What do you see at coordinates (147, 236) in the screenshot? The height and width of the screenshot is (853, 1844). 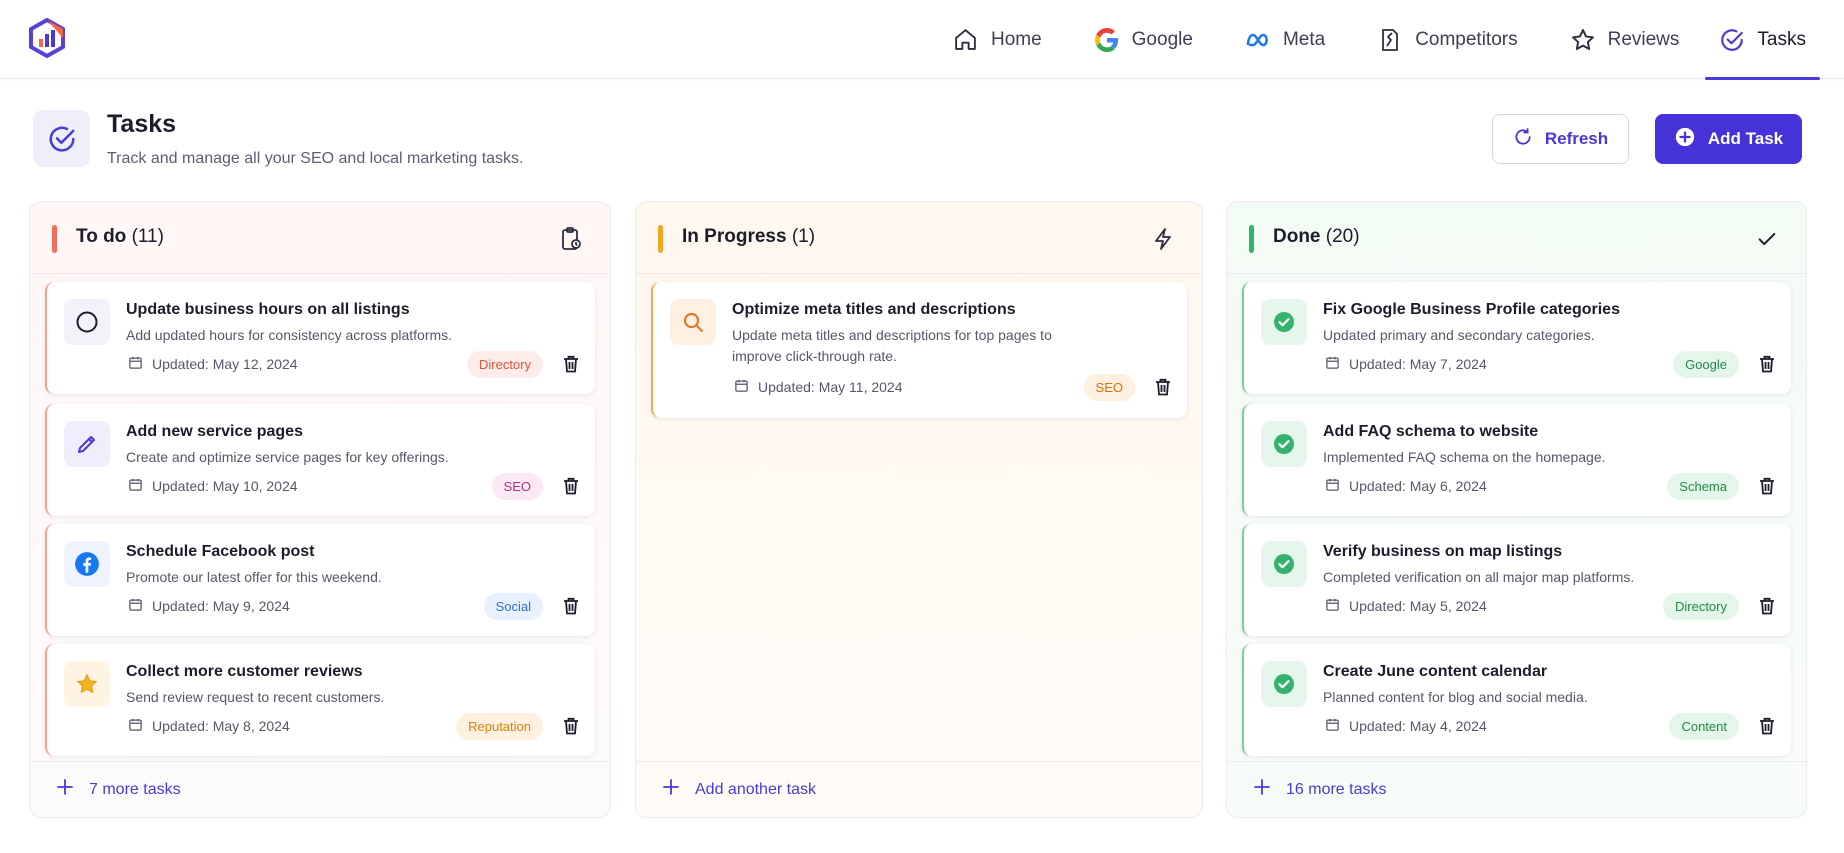 I see `column-count: (11)` at bounding box center [147, 236].